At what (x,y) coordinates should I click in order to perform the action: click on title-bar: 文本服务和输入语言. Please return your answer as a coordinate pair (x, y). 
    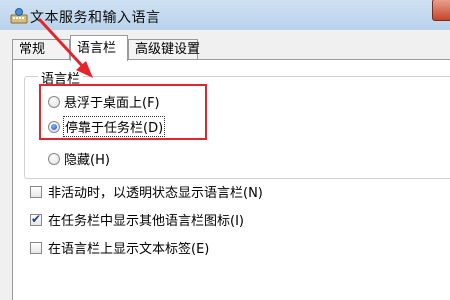
    Looking at the image, I should click on (225, 15).